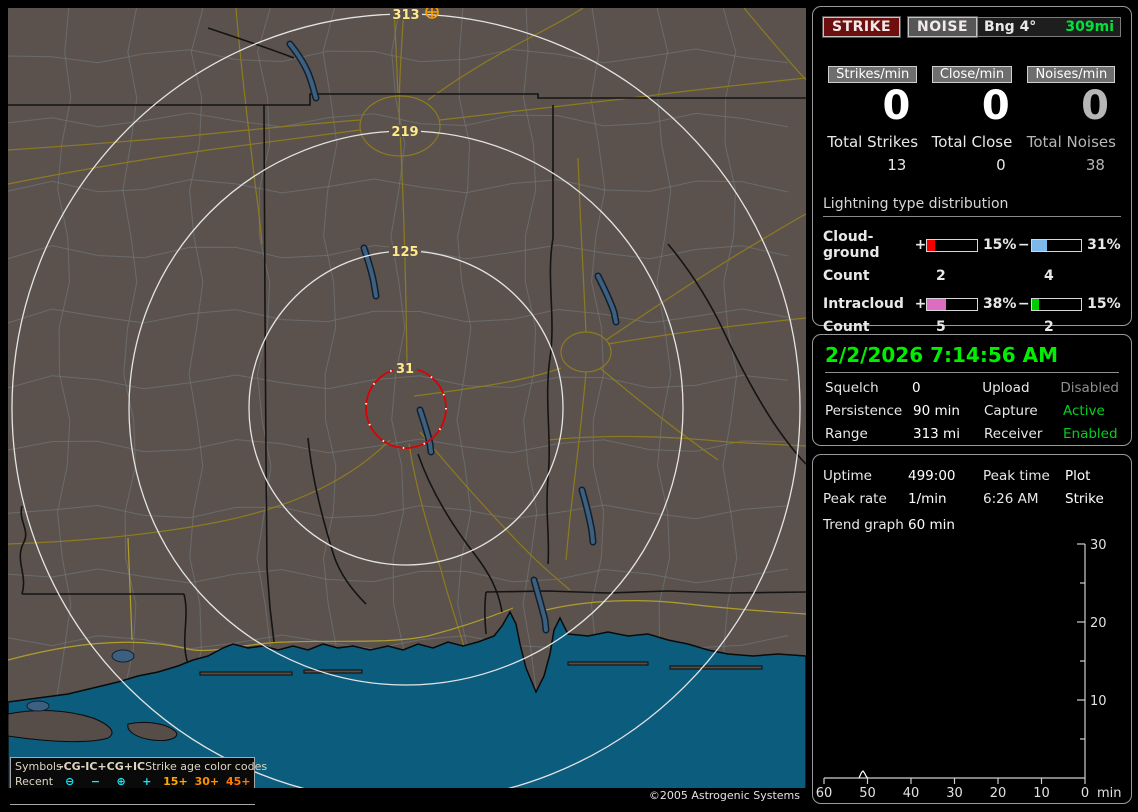 The image size is (1138, 812). Describe the element at coordinates (999, 304) in the screenshot. I see `pos-ic-percent: 38%` at that location.